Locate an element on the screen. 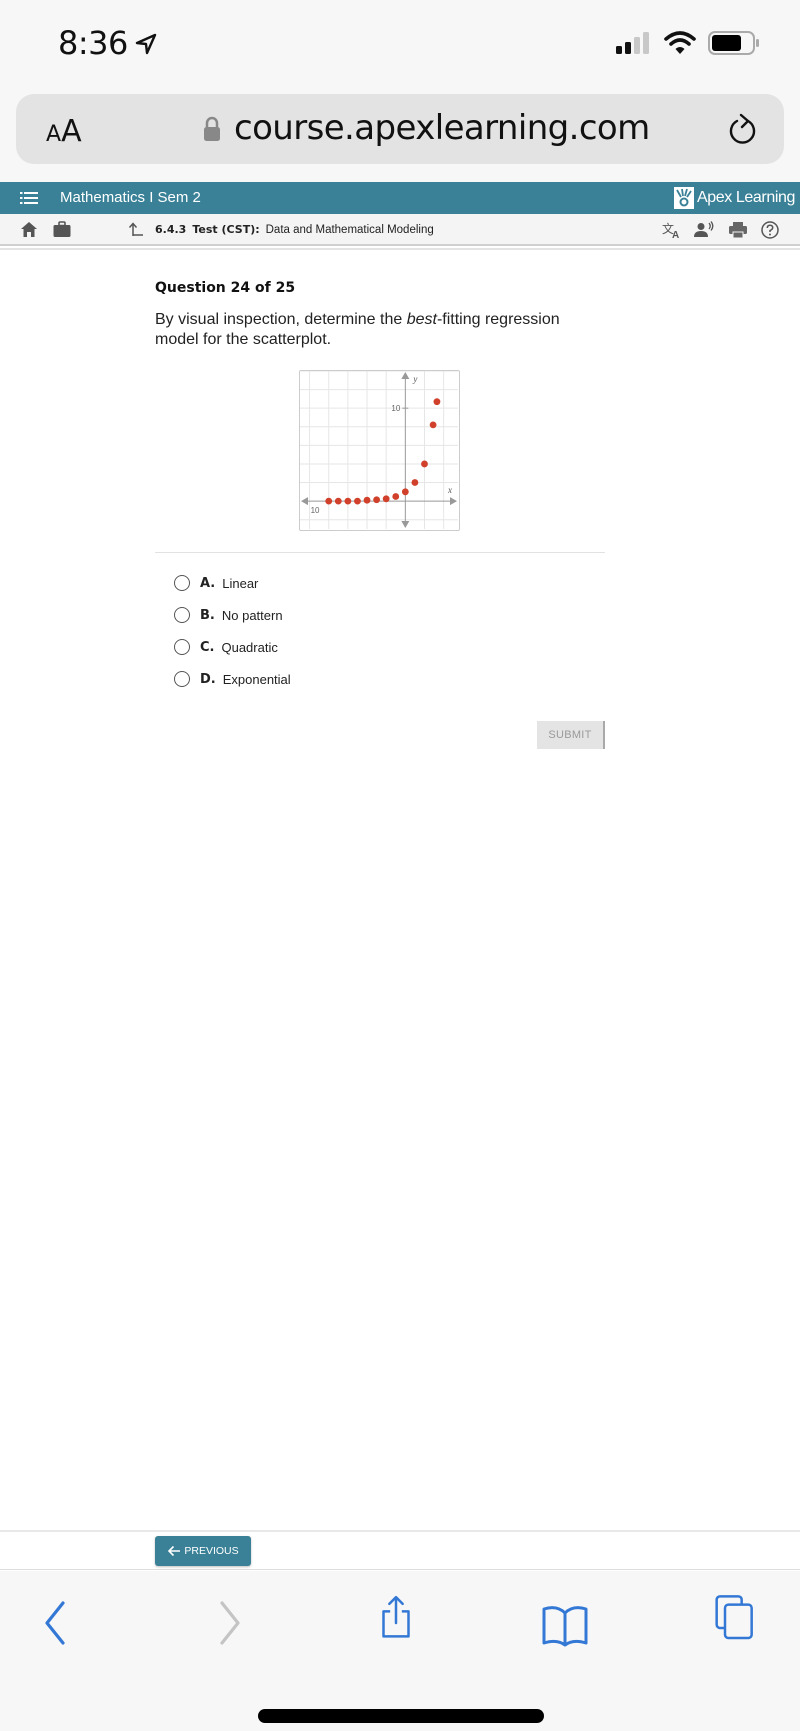  url-text: course.apexlearning.com is located at coordinates (442, 128).